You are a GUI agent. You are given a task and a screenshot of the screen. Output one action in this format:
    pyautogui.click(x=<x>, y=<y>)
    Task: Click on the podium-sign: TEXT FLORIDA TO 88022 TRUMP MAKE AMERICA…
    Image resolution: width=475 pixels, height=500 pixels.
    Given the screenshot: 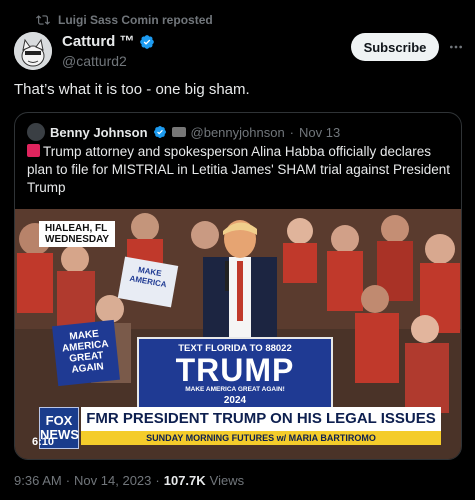 What is the action you would take?
    pyautogui.click(x=235, y=373)
    